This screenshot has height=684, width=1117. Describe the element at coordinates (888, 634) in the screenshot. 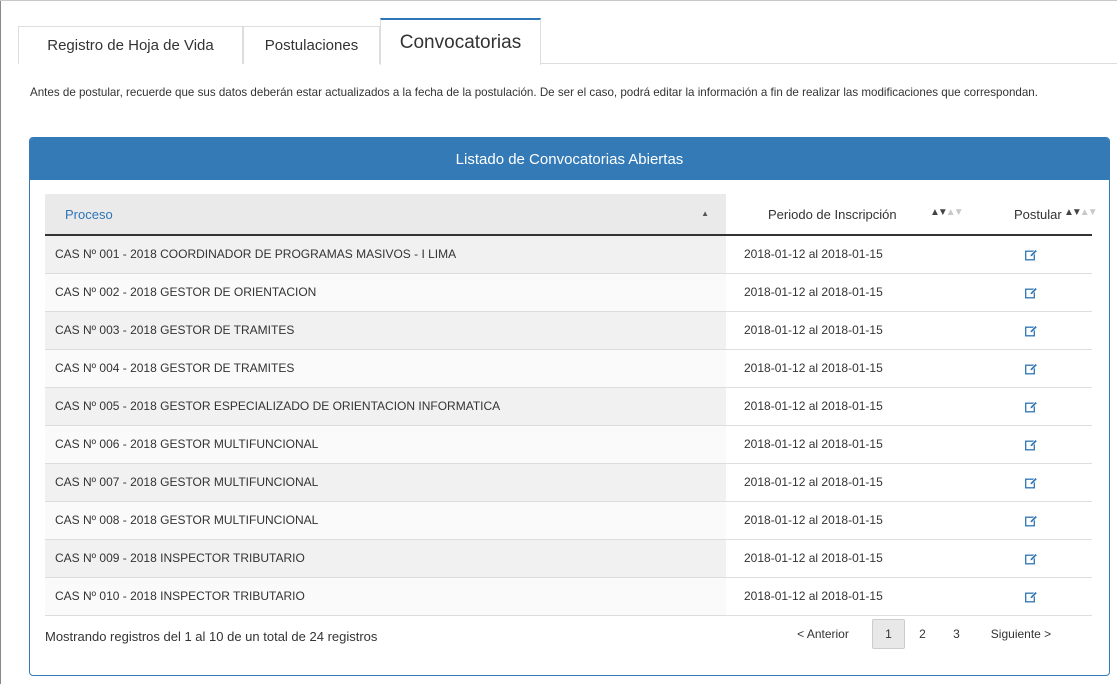

I see `pagination-page-1: 1` at that location.